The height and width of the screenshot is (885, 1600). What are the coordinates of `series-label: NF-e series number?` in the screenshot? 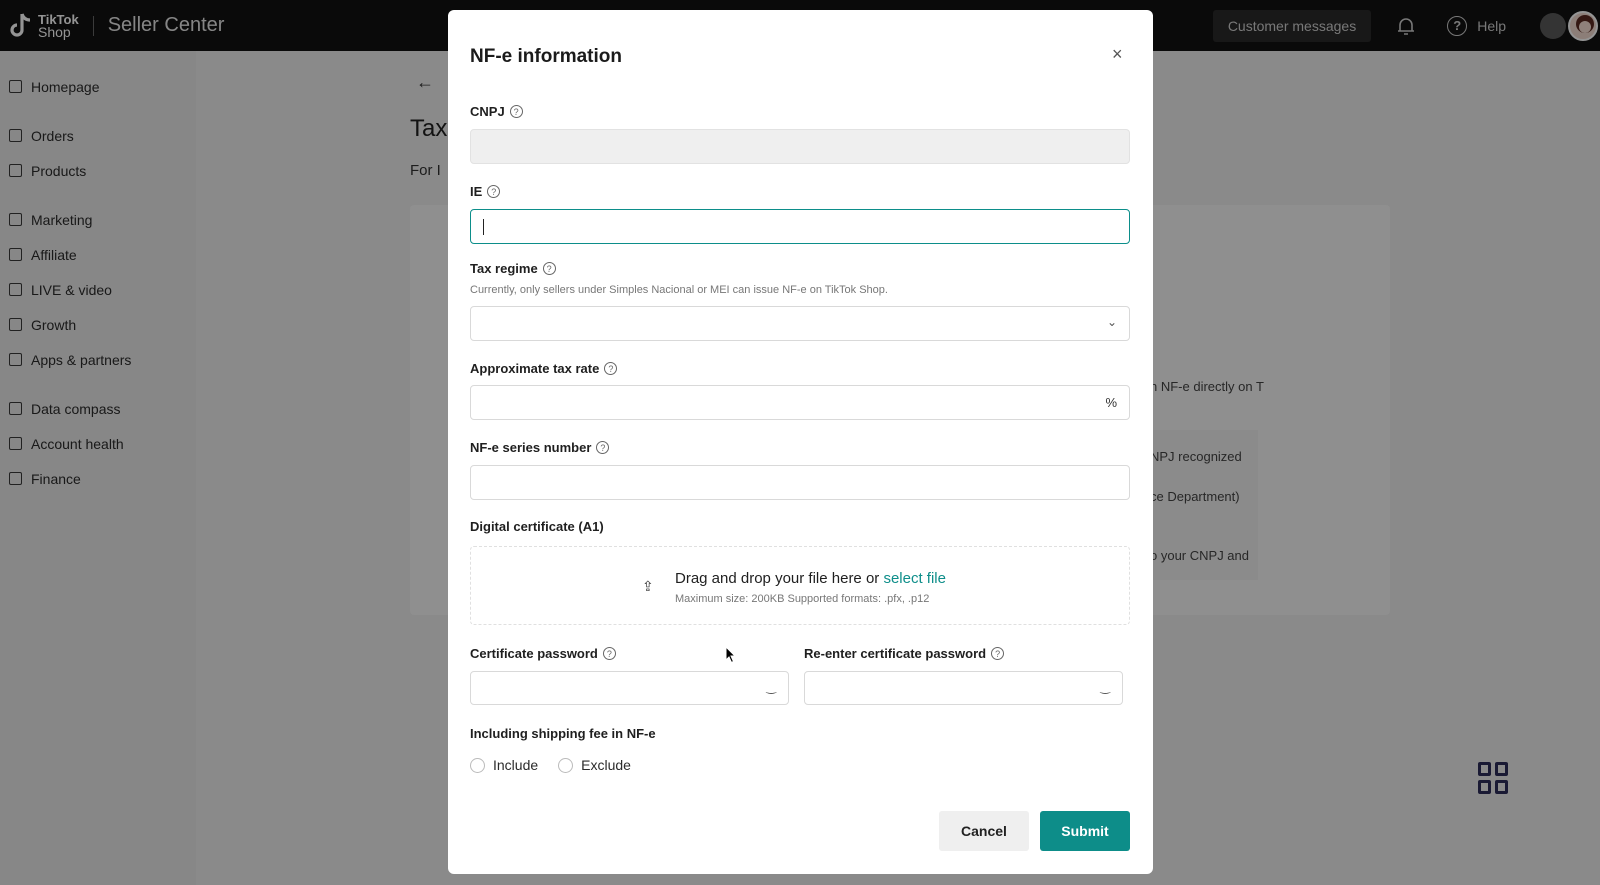 It's located at (540, 447).